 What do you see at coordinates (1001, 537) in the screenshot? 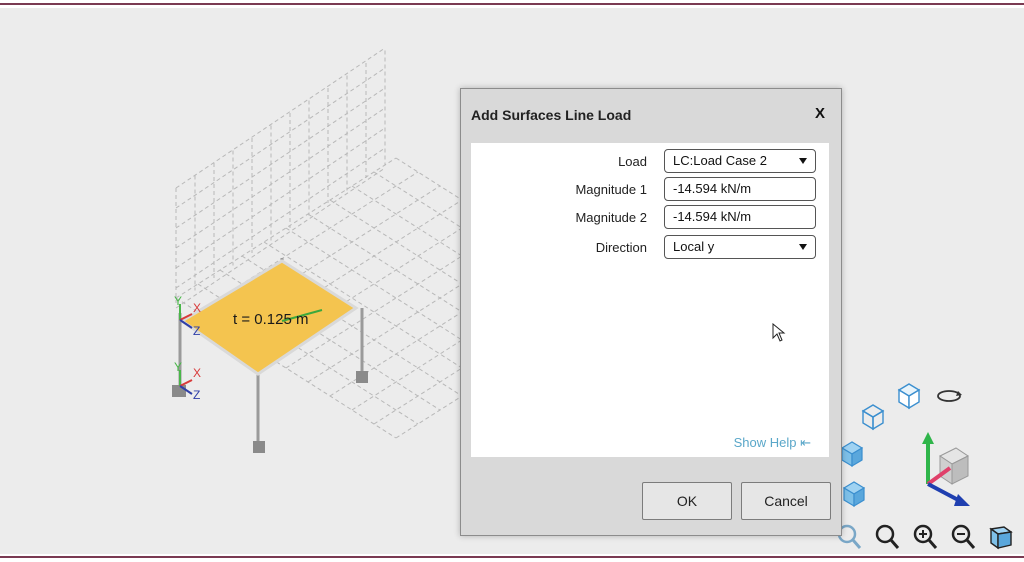
I see `perspective-icon` at bounding box center [1001, 537].